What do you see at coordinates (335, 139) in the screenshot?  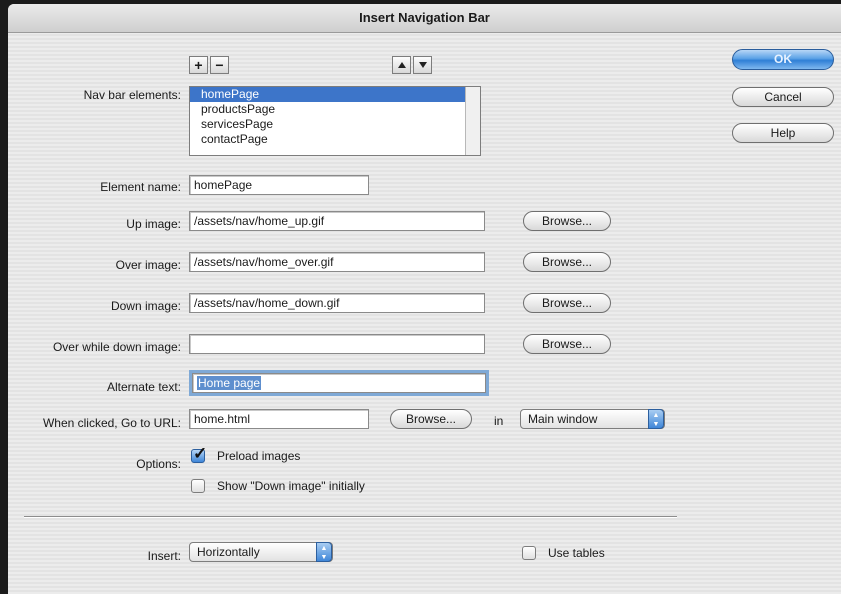 I see `list-item: contactPage` at bounding box center [335, 139].